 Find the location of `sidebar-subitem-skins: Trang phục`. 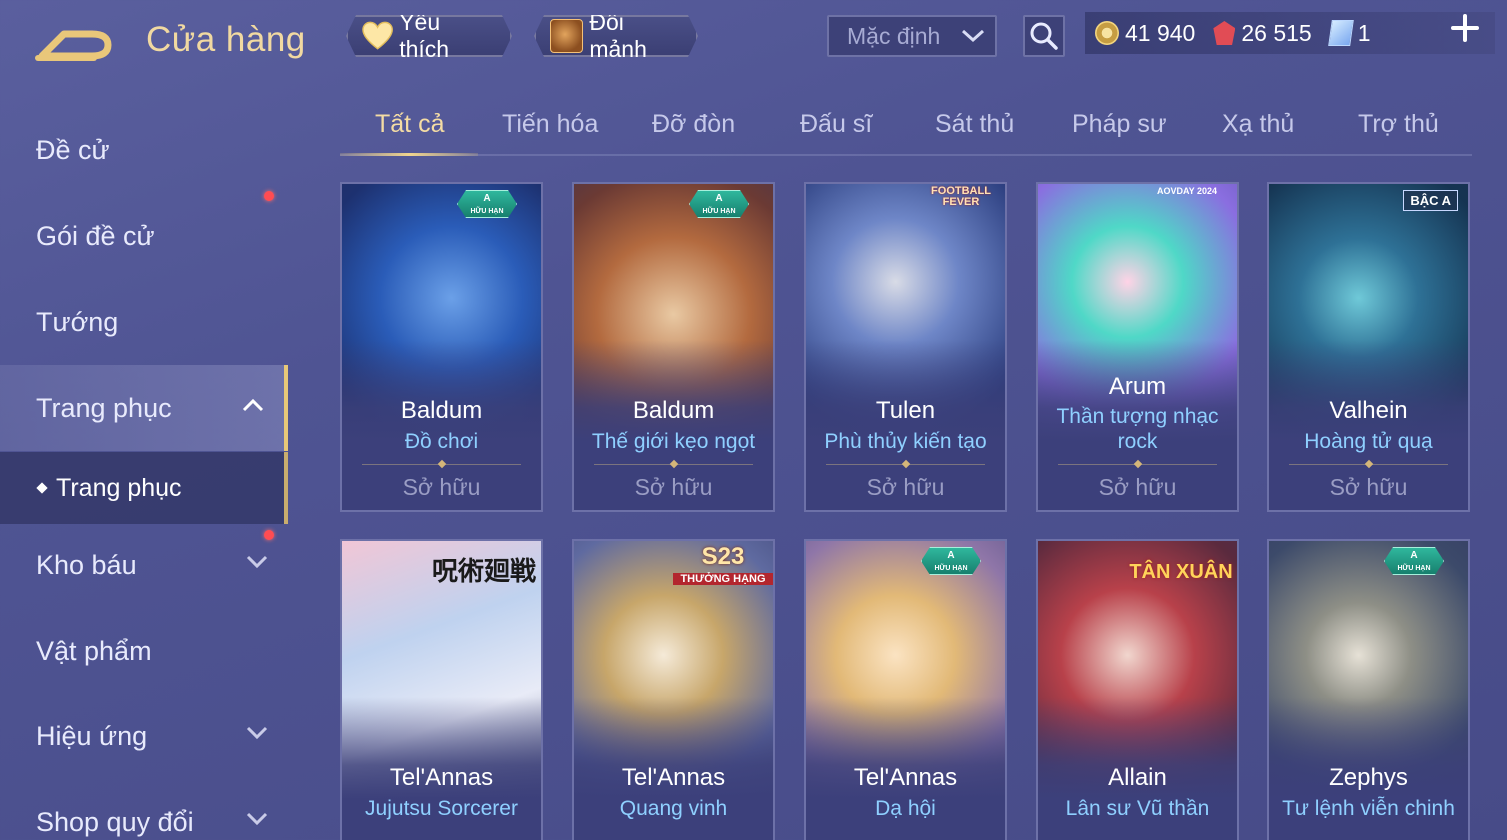

sidebar-subitem-skins: Trang phục is located at coordinates (144, 488).